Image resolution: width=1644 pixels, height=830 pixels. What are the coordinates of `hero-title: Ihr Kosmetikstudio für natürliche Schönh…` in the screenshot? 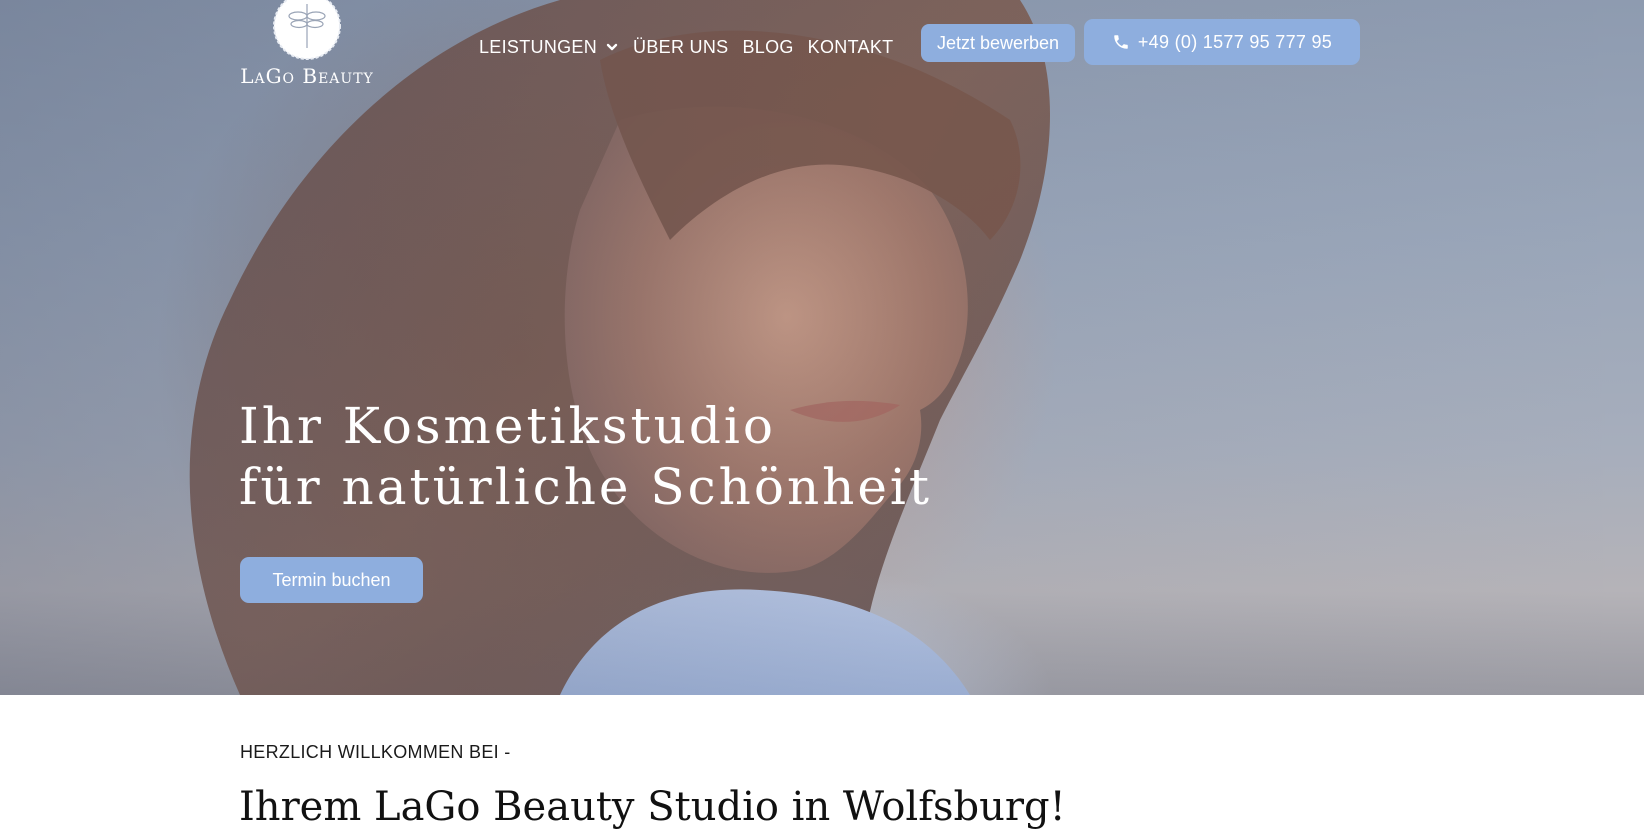 It's located at (585, 457).